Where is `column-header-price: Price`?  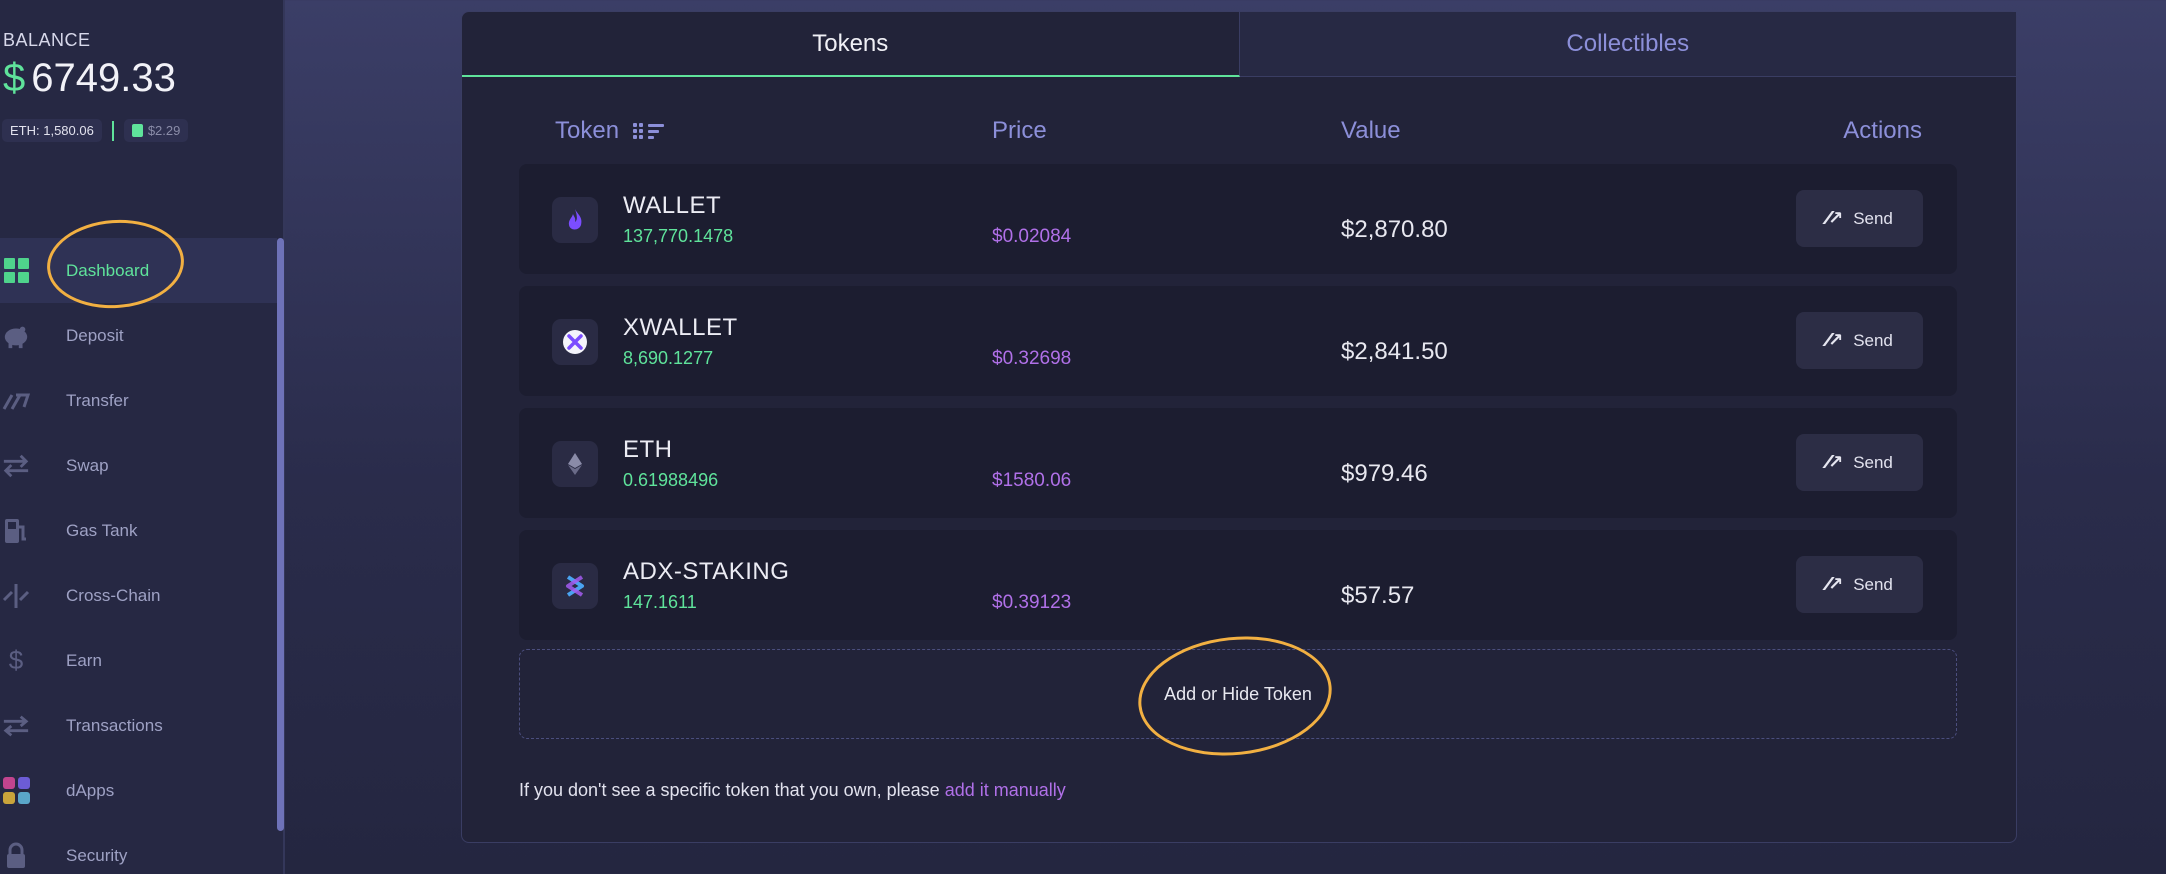
column-header-price: Price is located at coordinates (1019, 130).